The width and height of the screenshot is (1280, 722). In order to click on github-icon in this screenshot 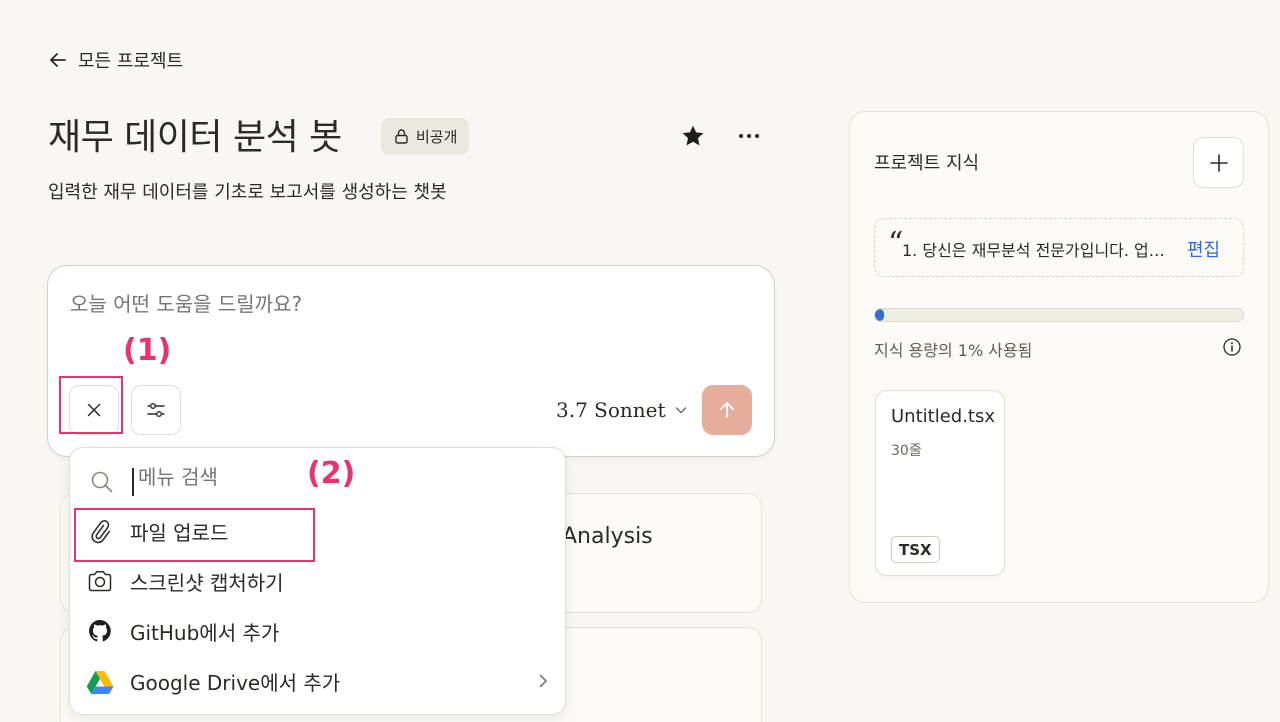, I will do `click(100, 631)`.